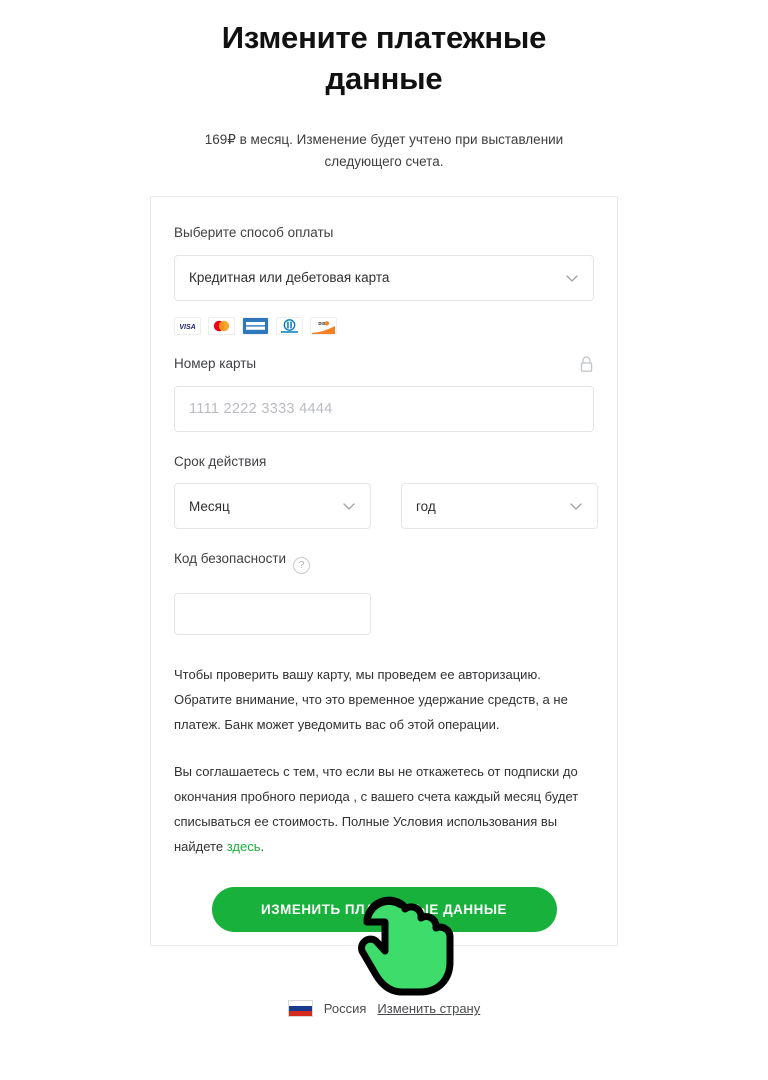 The width and height of the screenshot is (768, 1080). Describe the element at coordinates (272, 506) in the screenshot. I see `expiry-month-select: Месяц` at that location.